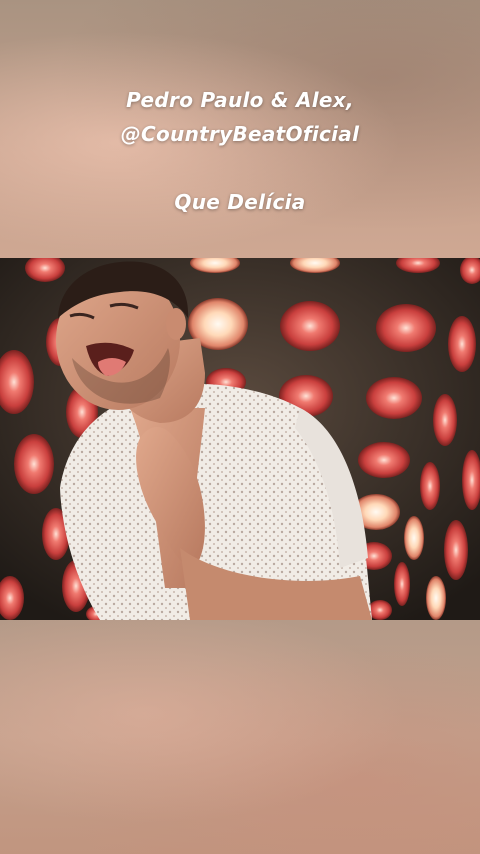  I want to click on caption-song-title: Que Delícia, so click(240, 202).